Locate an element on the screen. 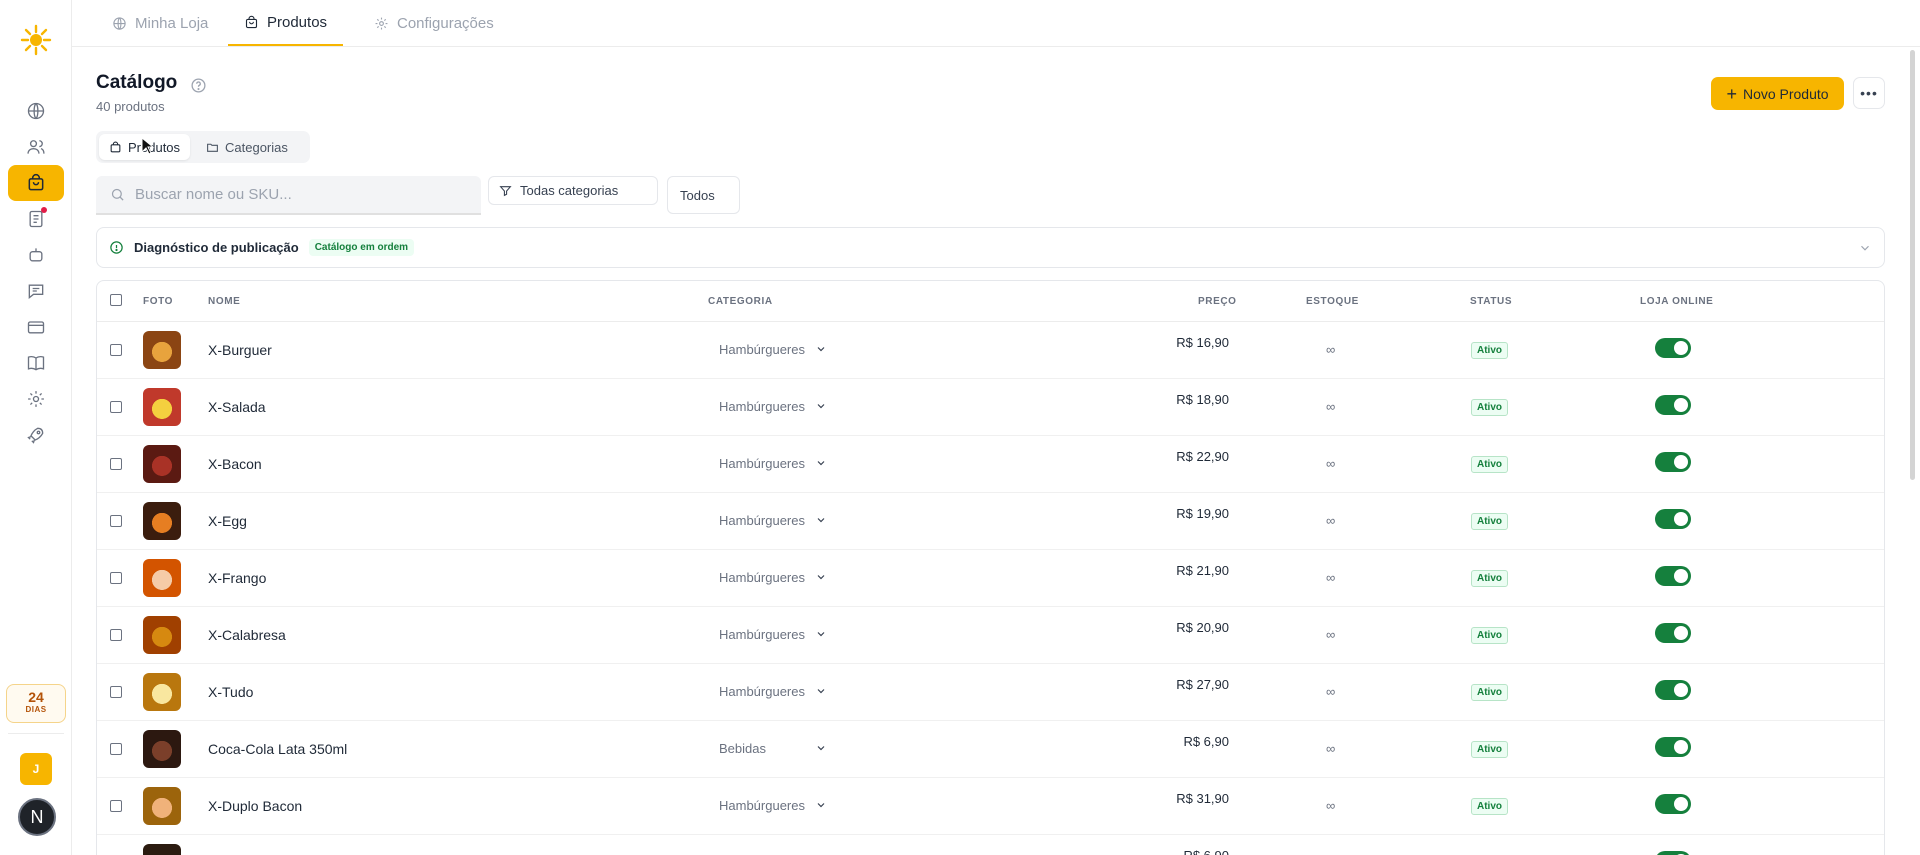  tab-produtos: Produtos is located at coordinates (286, 23).